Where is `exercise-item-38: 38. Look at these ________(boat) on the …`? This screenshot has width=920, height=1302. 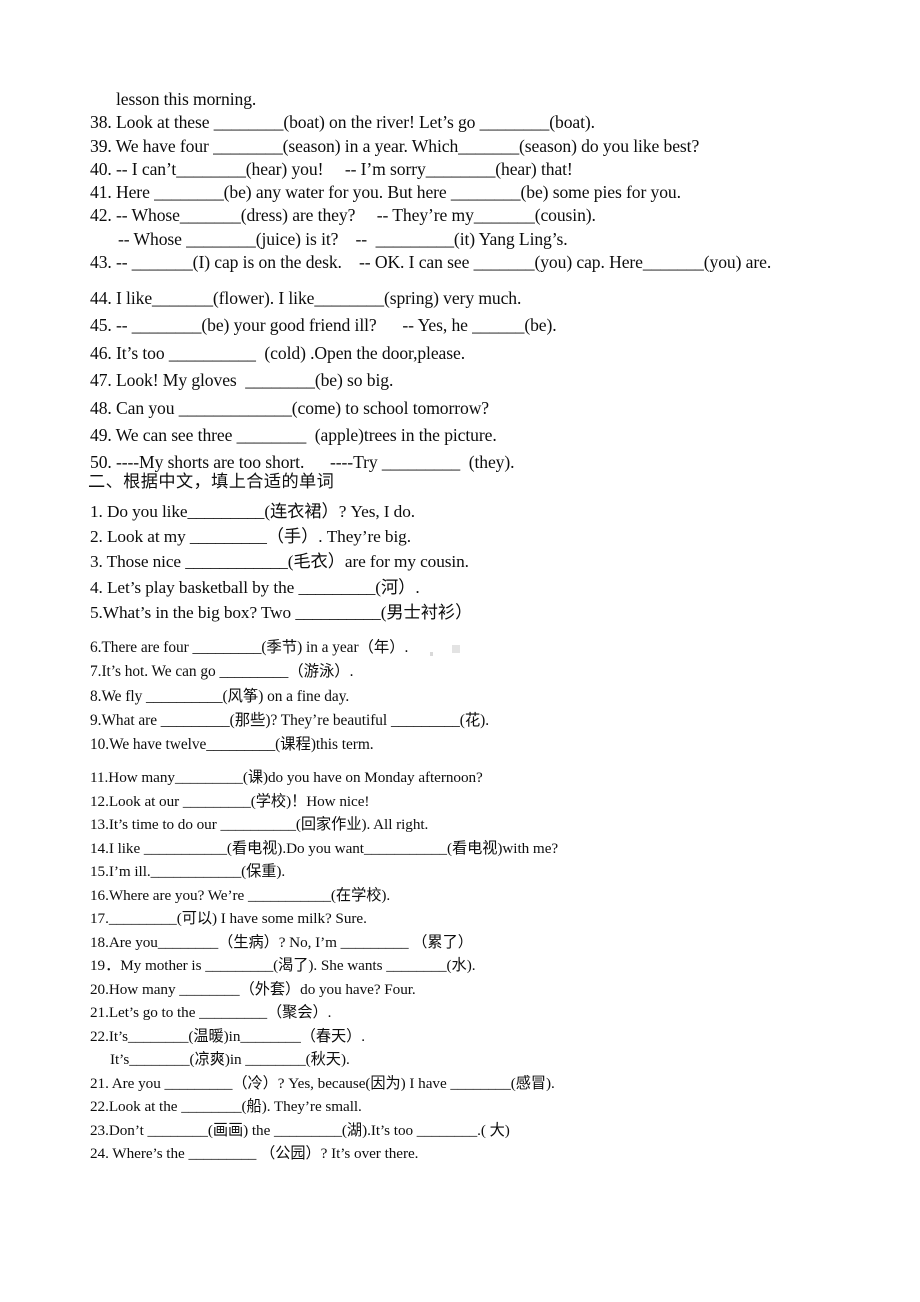 exercise-item-38: 38. Look at these ________(boat) on the … is located at coordinates (342, 122).